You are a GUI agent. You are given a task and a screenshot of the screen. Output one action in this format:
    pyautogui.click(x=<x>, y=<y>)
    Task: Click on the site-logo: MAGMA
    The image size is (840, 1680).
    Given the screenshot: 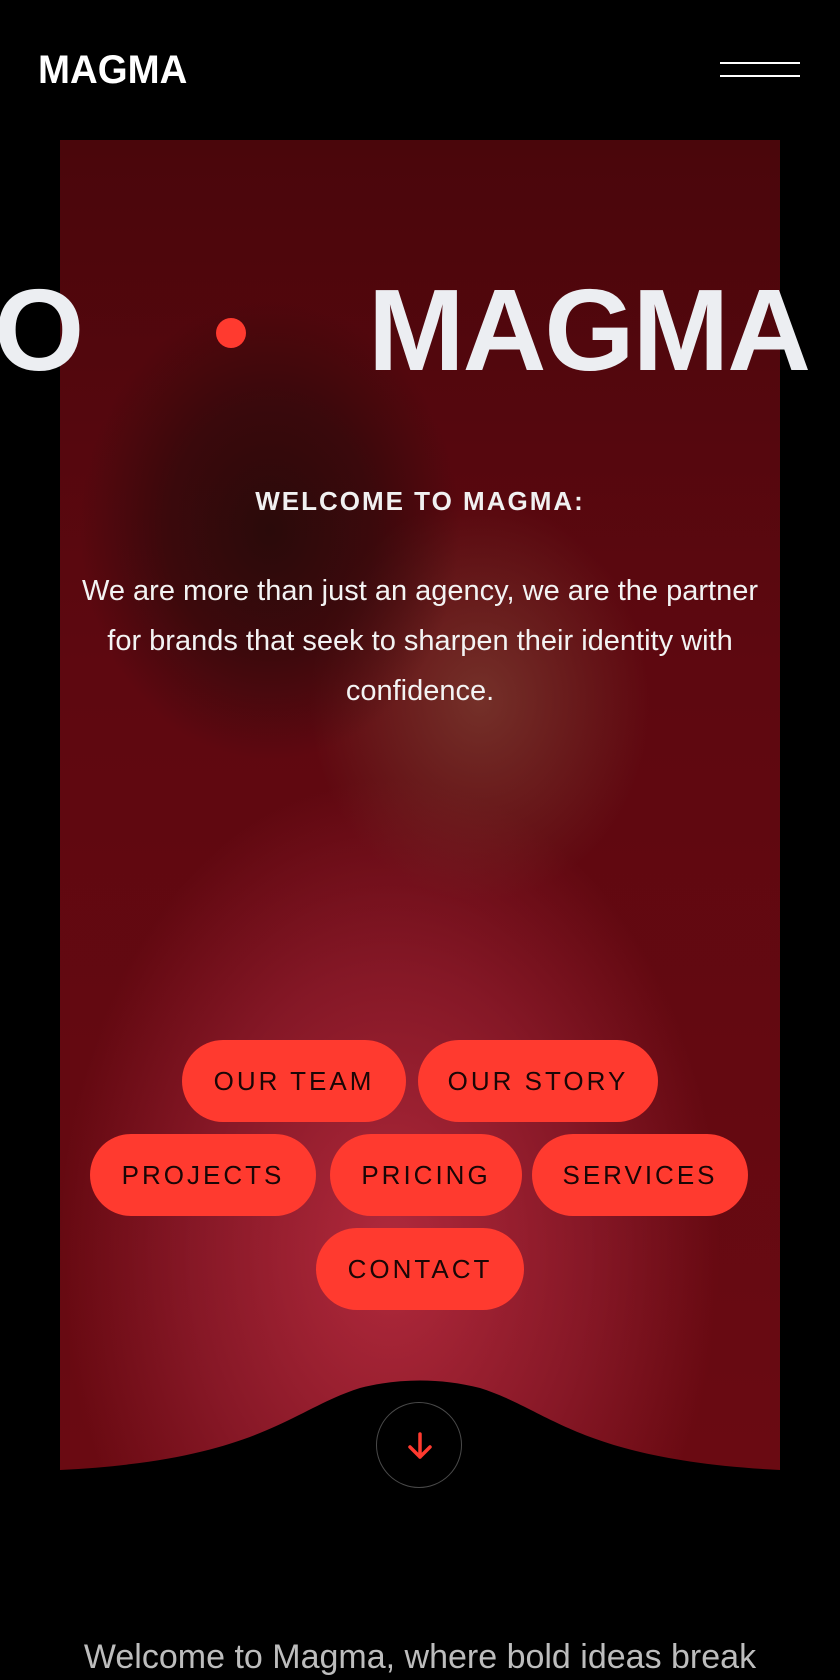 What is the action you would take?
    pyautogui.click(x=112, y=70)
    